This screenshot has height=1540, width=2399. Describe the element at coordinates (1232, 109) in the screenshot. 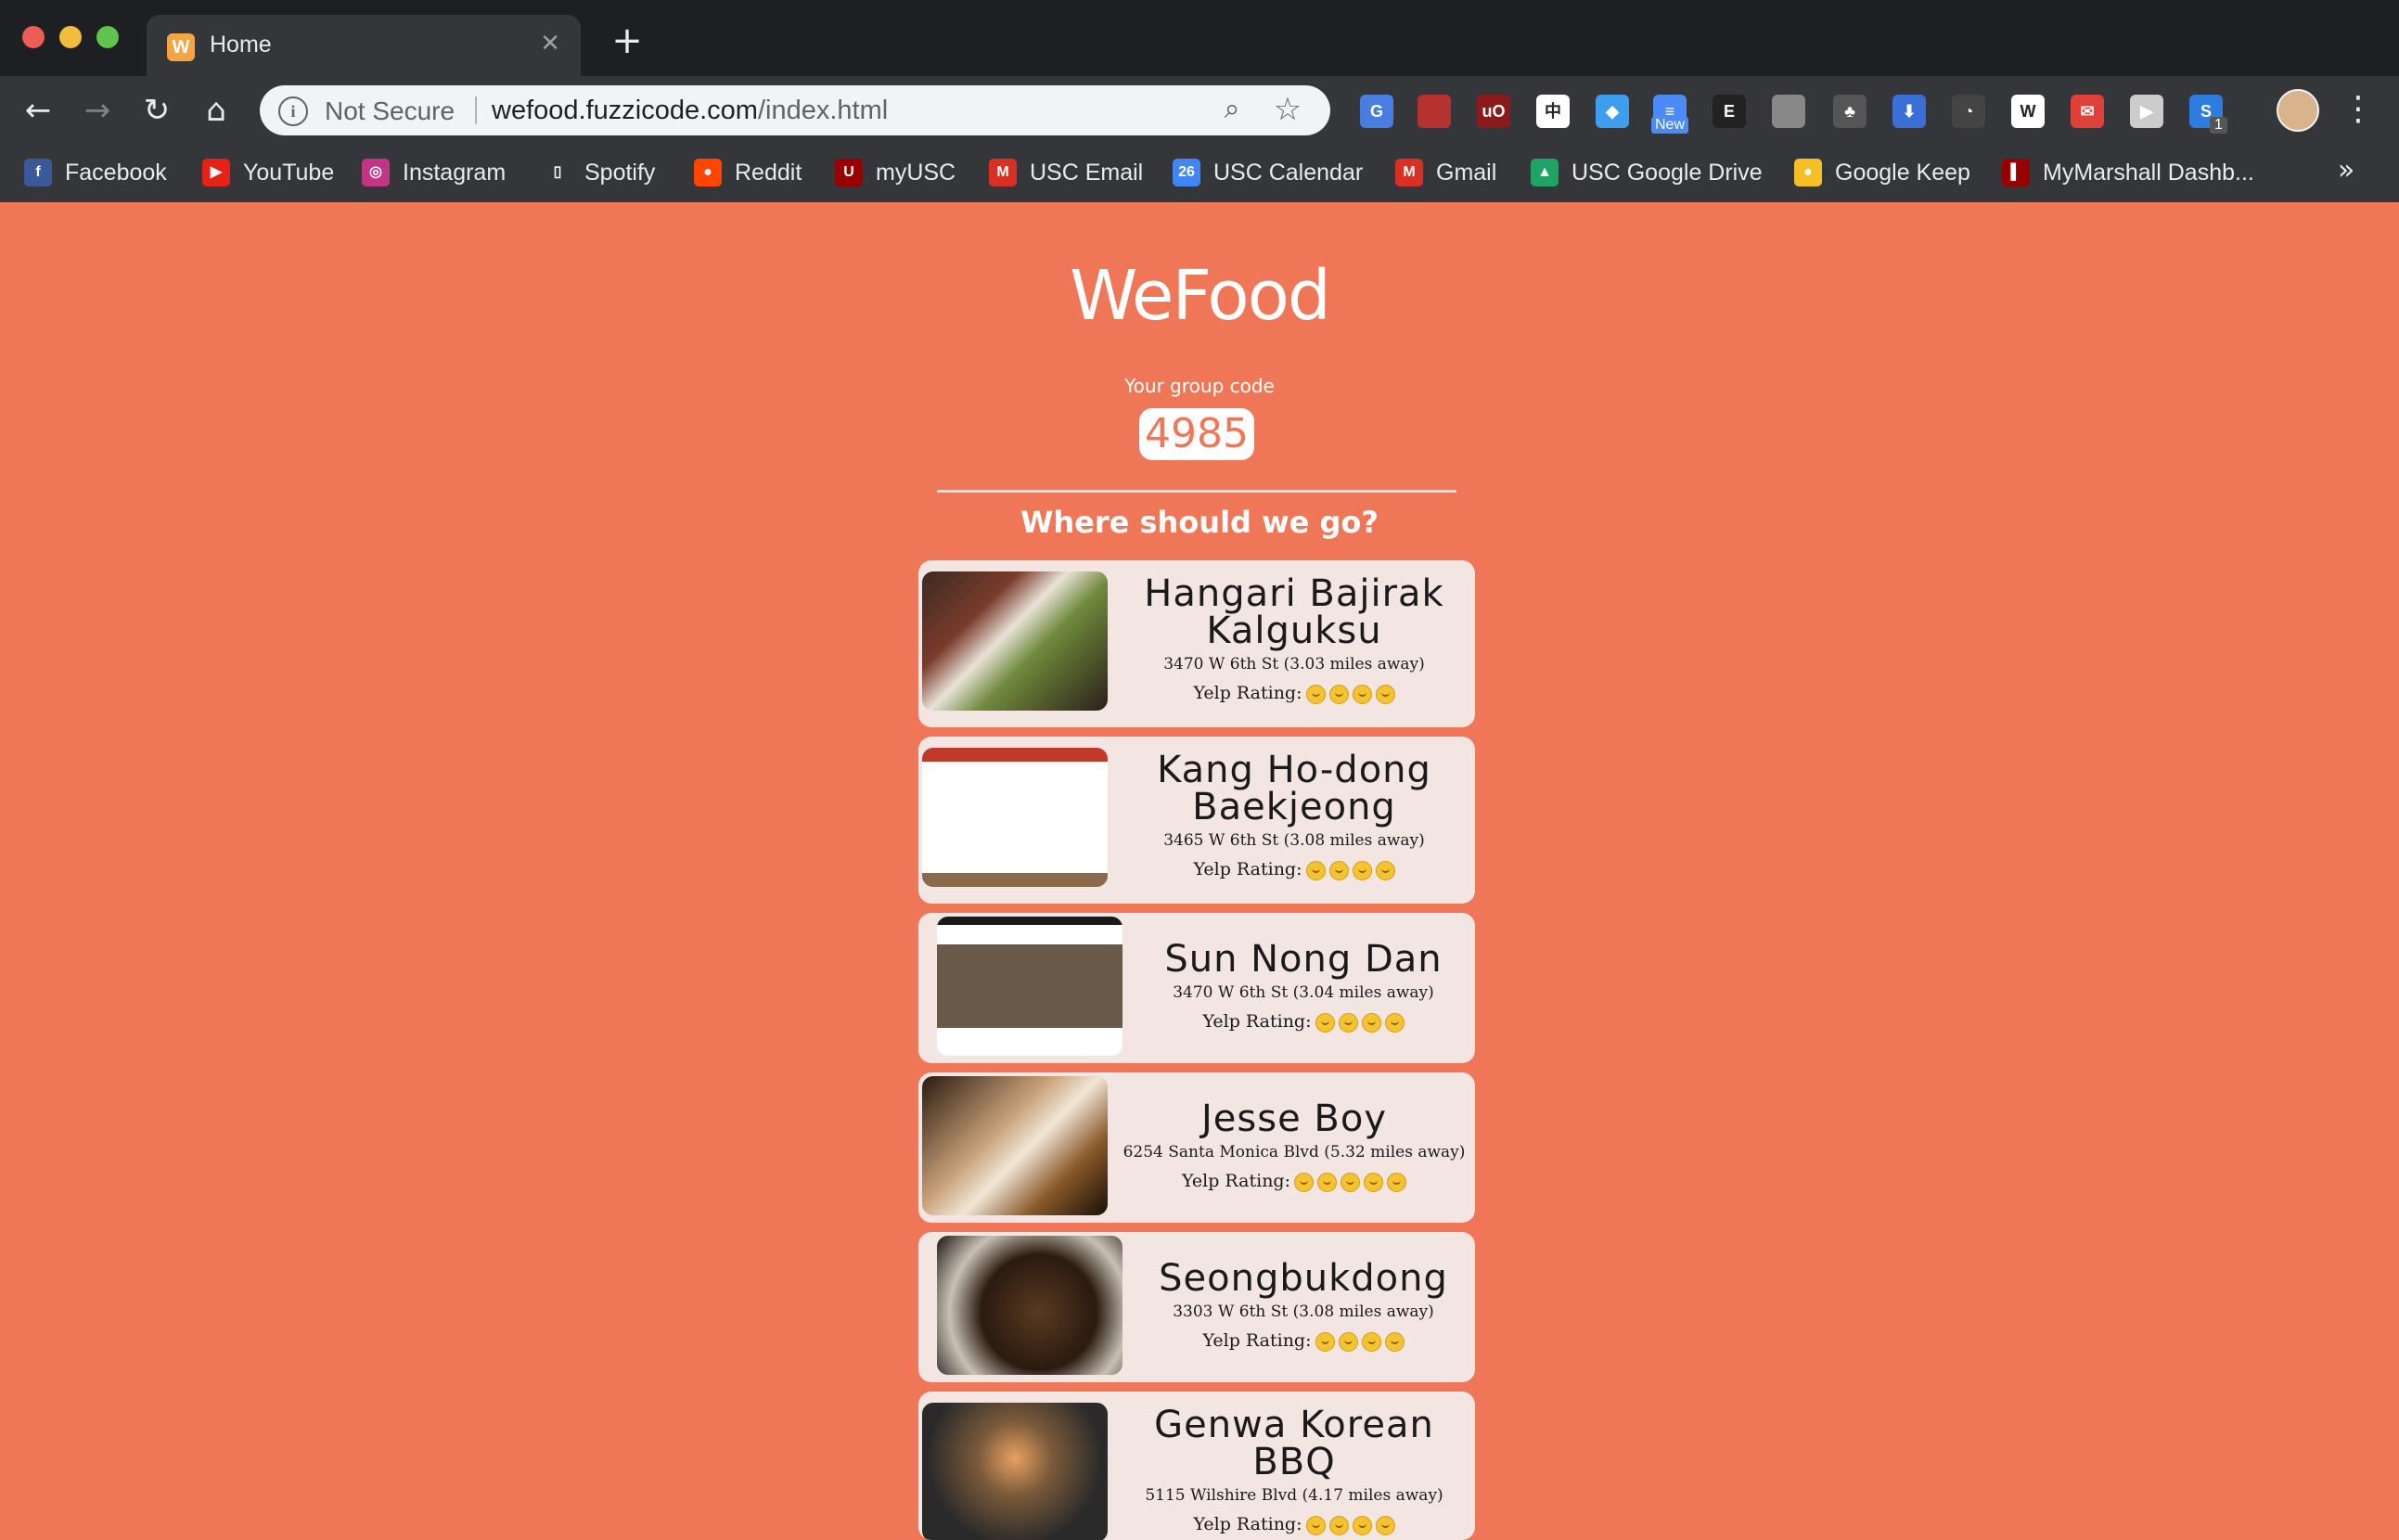

I see `zoom-icon: ⌕` at that location.